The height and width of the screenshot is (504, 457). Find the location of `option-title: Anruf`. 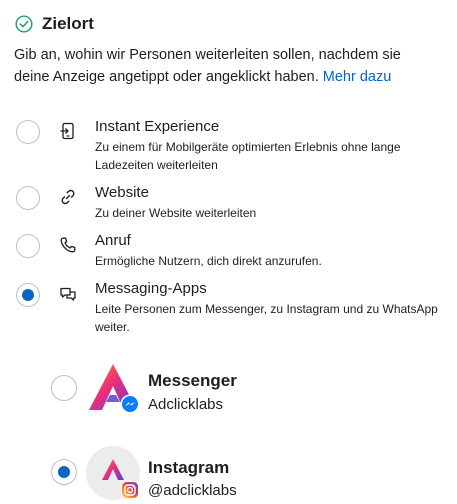

option-title: Anruf is located at coordinates (113, 240).